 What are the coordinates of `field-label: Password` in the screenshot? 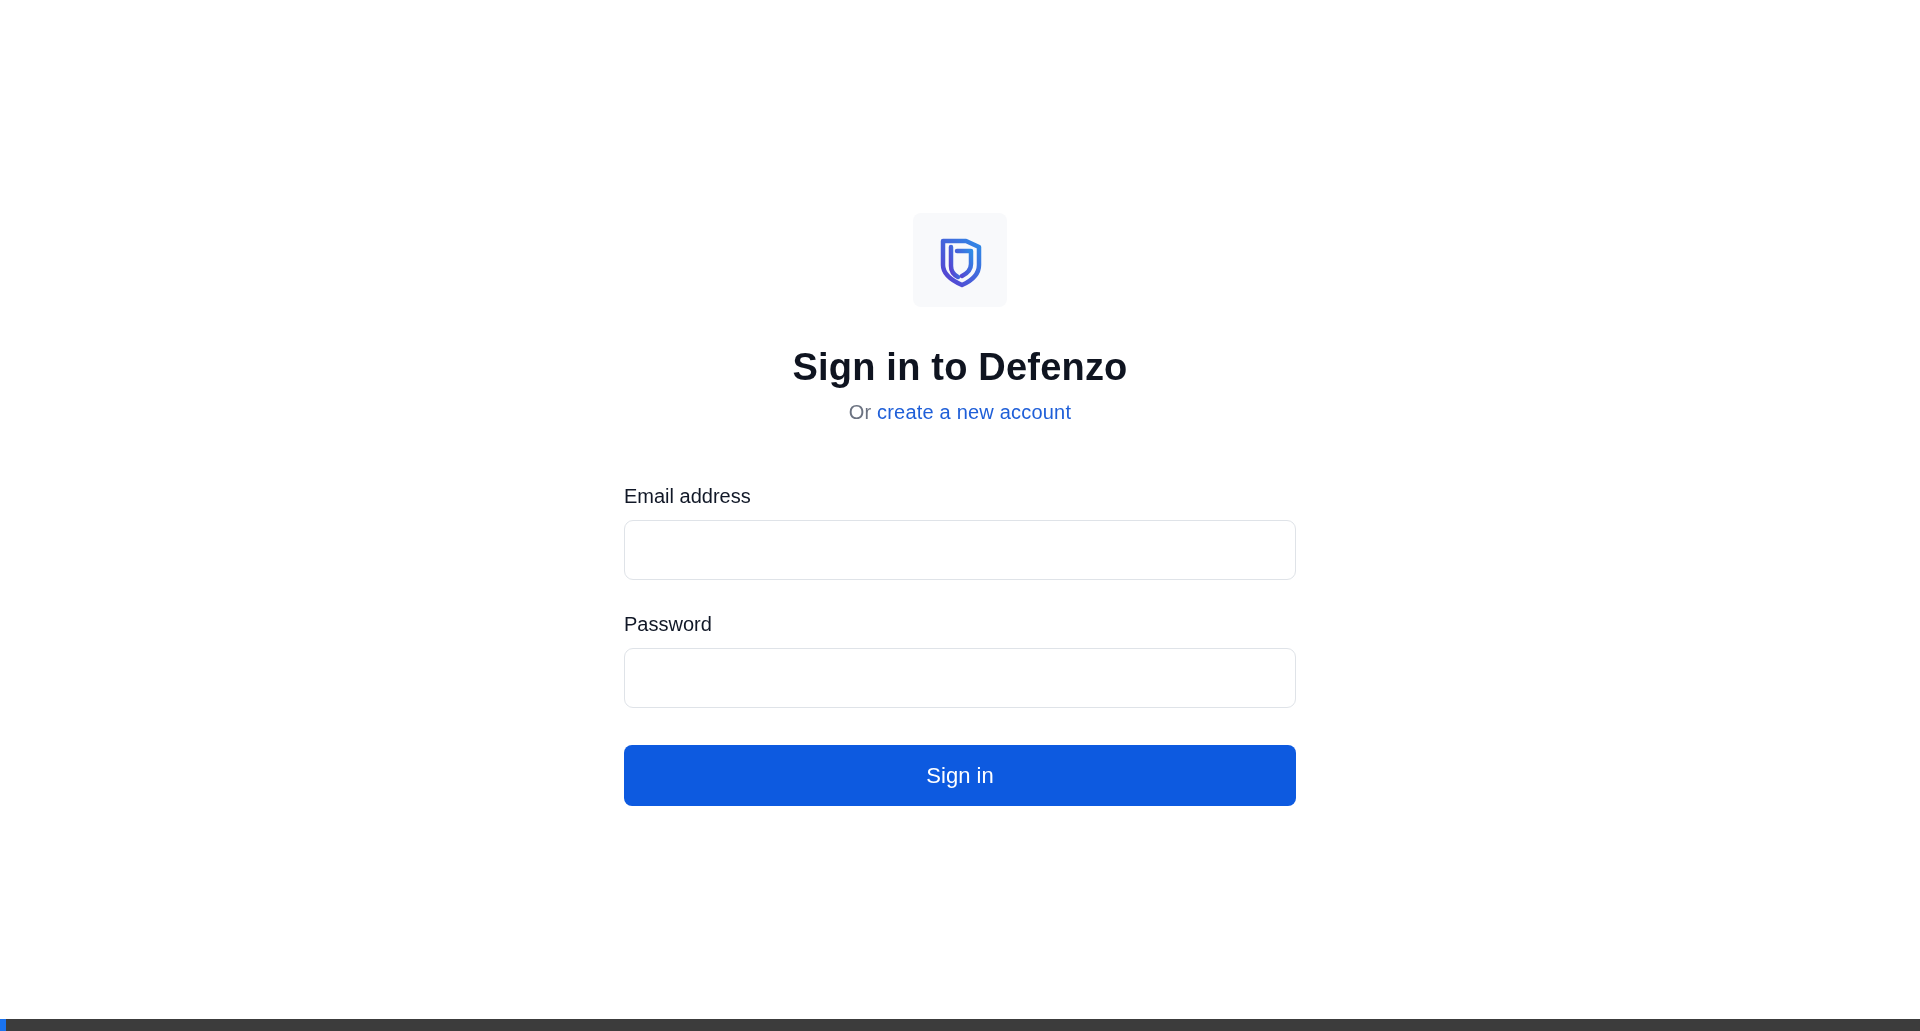 It's located at (668, 624).